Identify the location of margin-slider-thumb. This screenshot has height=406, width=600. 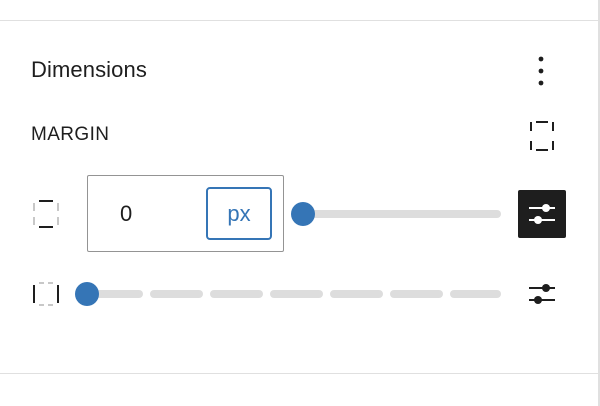
(303, 214).